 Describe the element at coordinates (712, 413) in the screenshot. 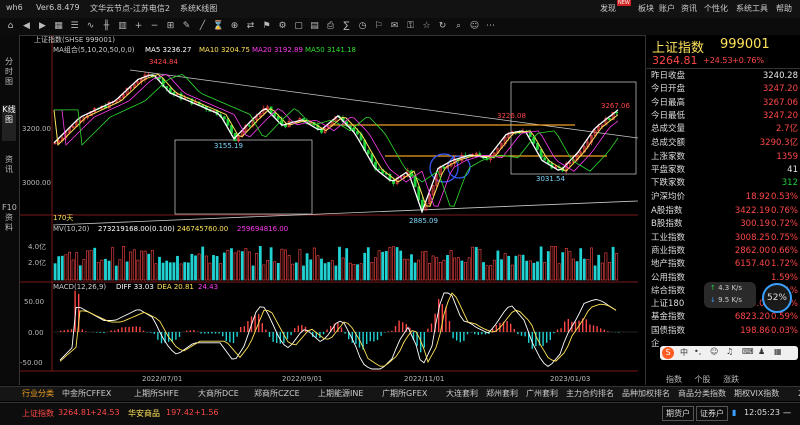

I see `securities-account-button: 证券户` at that location.